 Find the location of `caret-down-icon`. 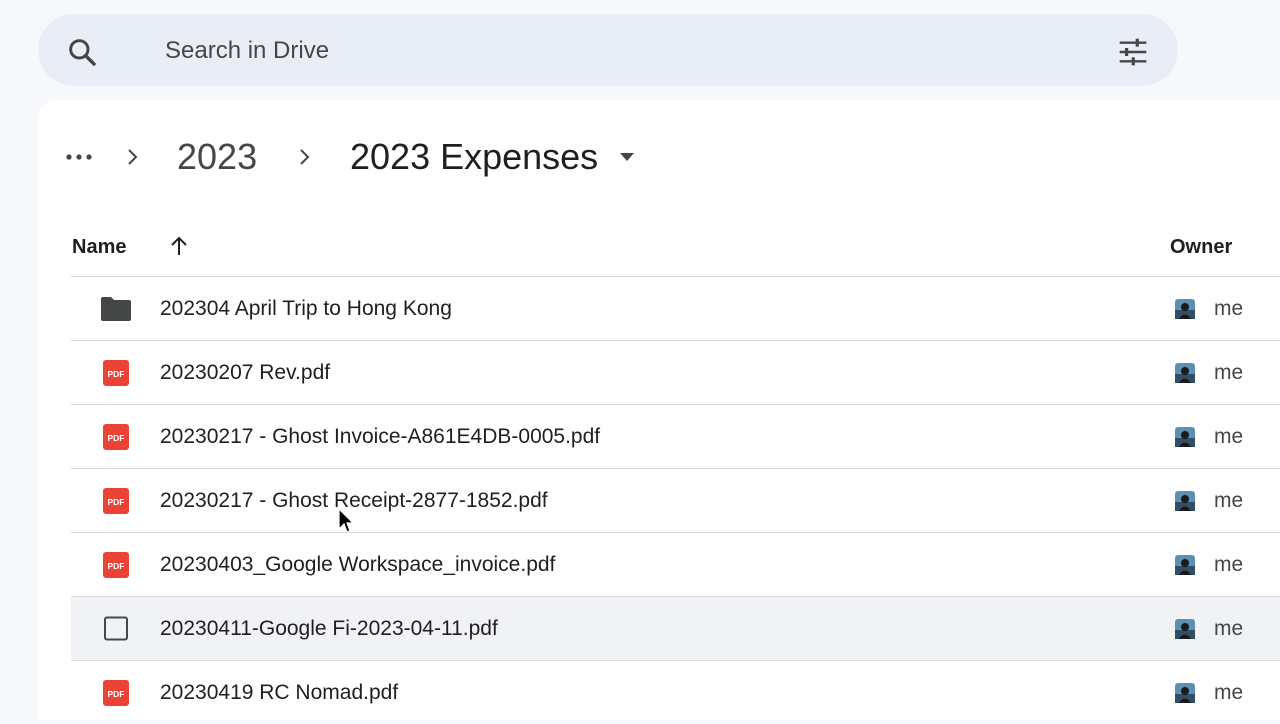

caret-down-icon is located at coordinates (627, 157).